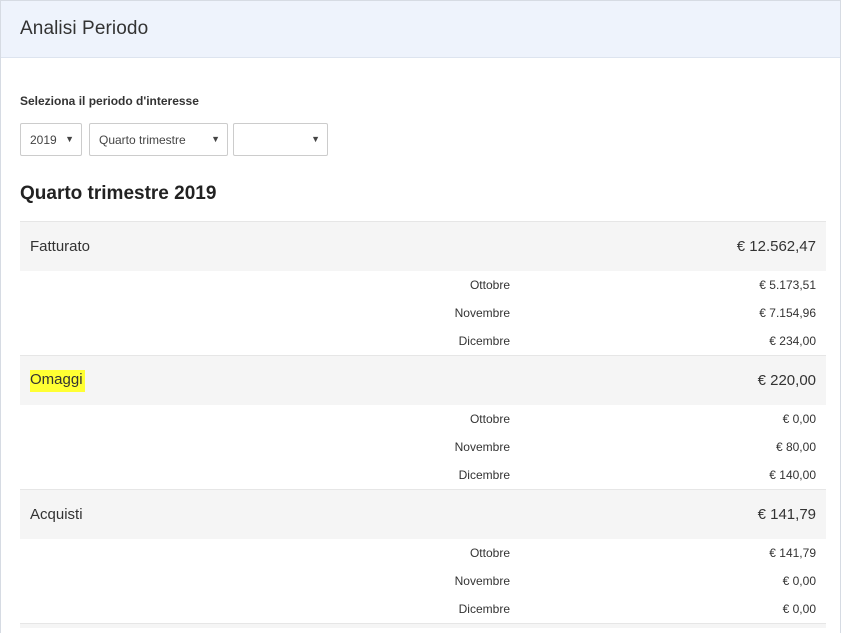  What do you see at coordinates (423, 419) in the screenshot?
I see `table-row: Ottobre € 0,00` at bounding box center [423, 419].